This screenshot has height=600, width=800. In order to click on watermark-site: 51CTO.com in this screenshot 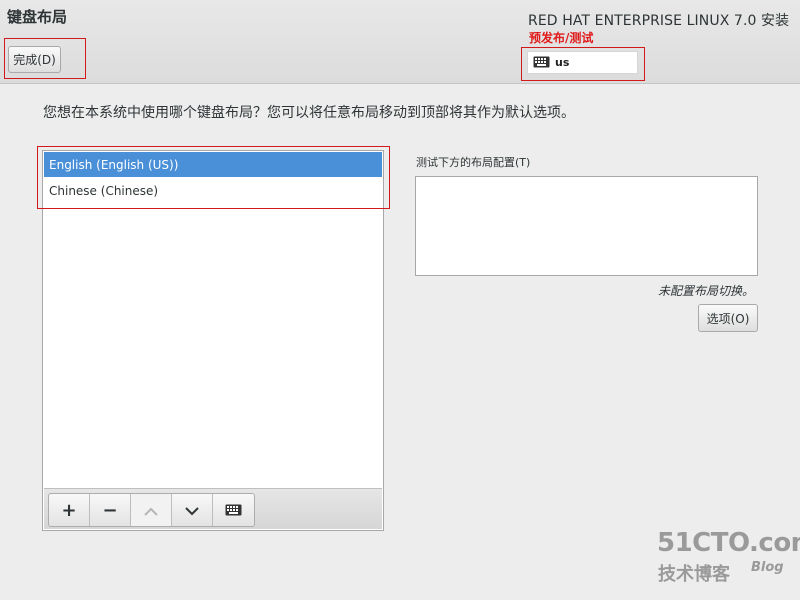, I will do `click(728, 543)`.